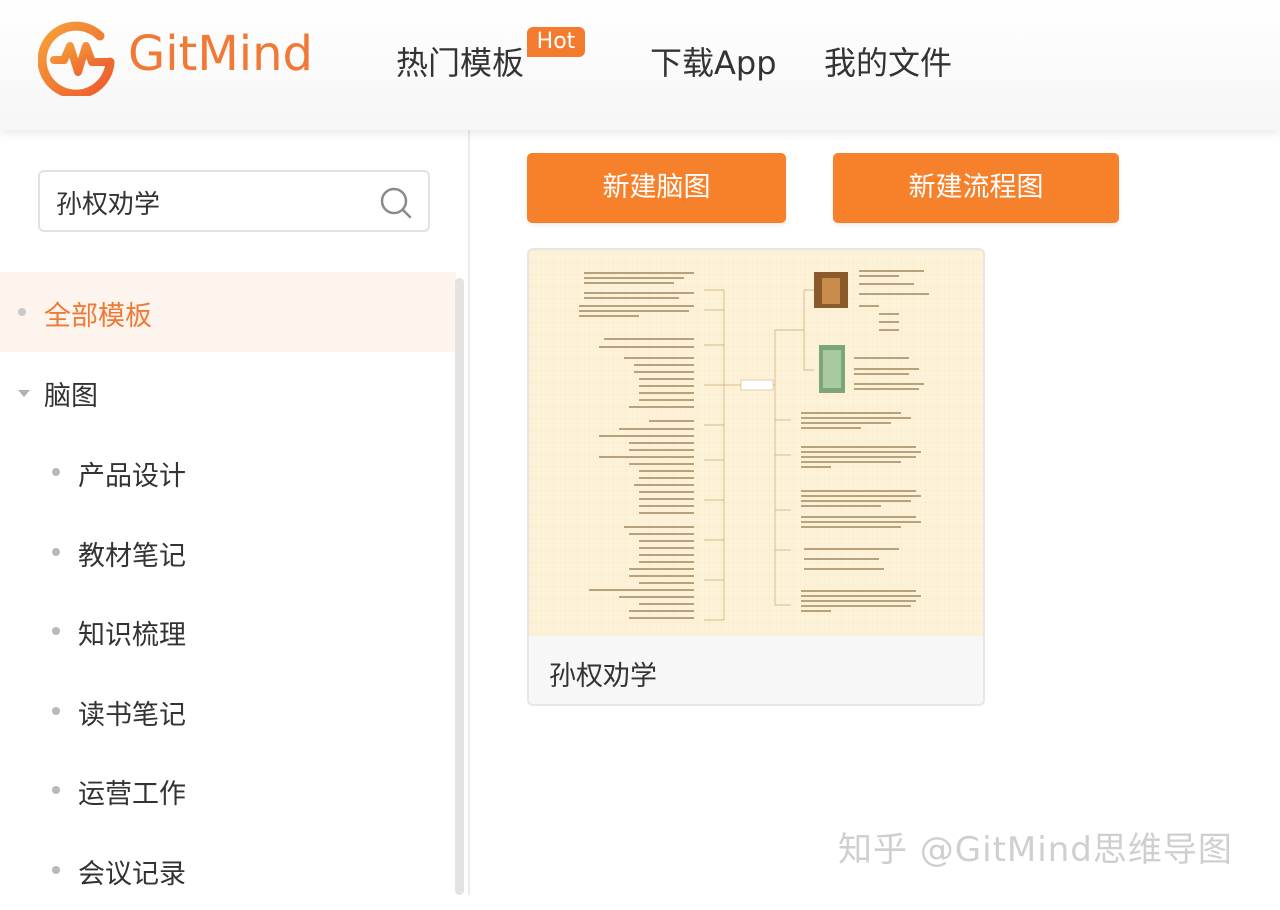 The image size is (1280, 910). I want to click on sidebar-item-reading-notes: 读书笔记, so click(228, 711).